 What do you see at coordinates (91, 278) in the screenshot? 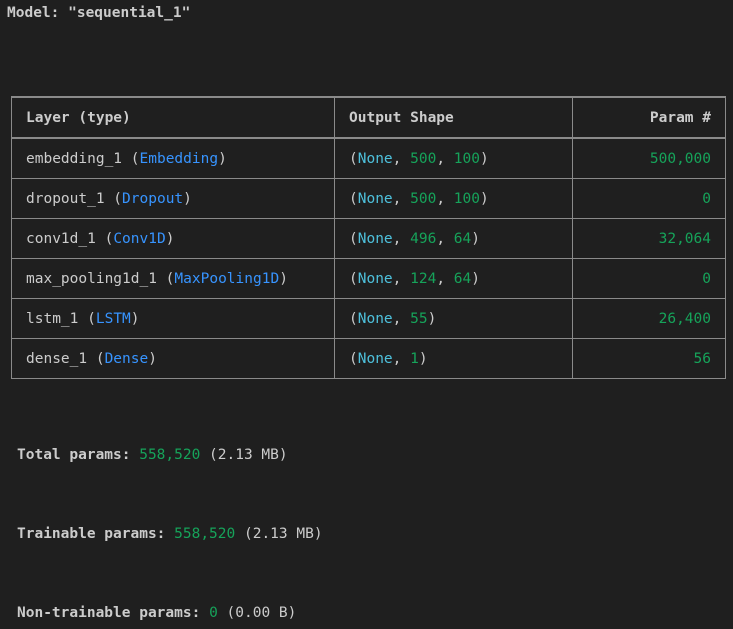
I see `layer-name: max_pooling1d_1` at bounding box center [91, 278].